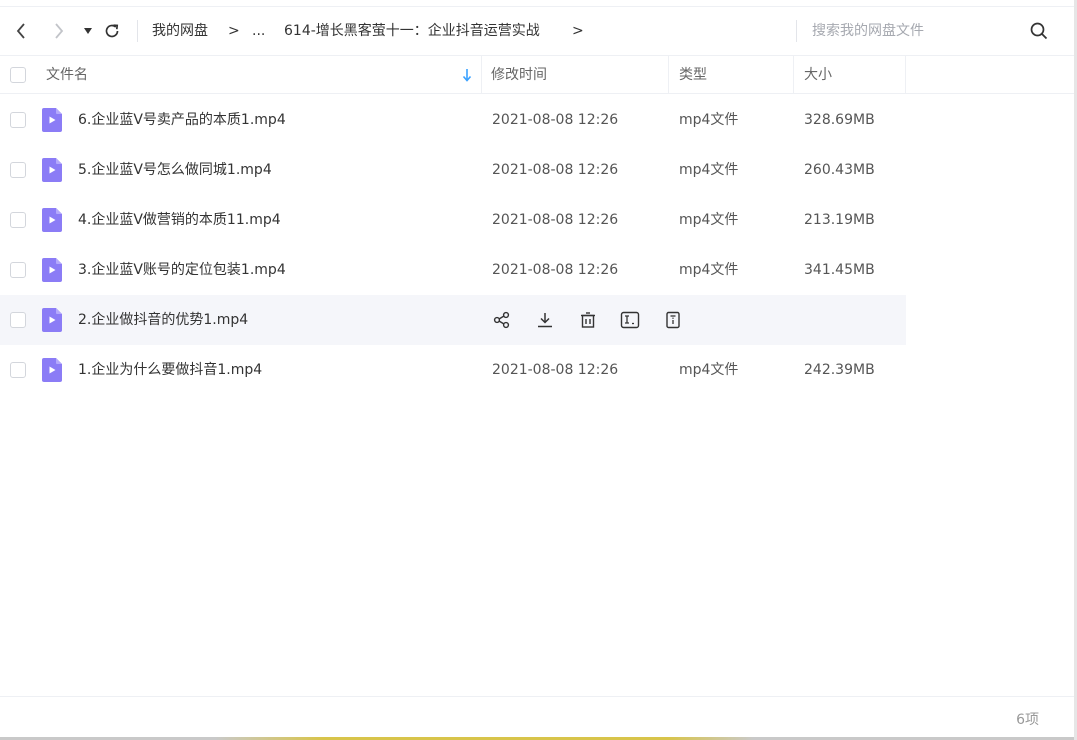 This screenshot has height=740, width=1077. What do you see at coordinates (839, 120) in the screenshot?
I see `file-size: 328.69MB` at bounding box center [839, 120].